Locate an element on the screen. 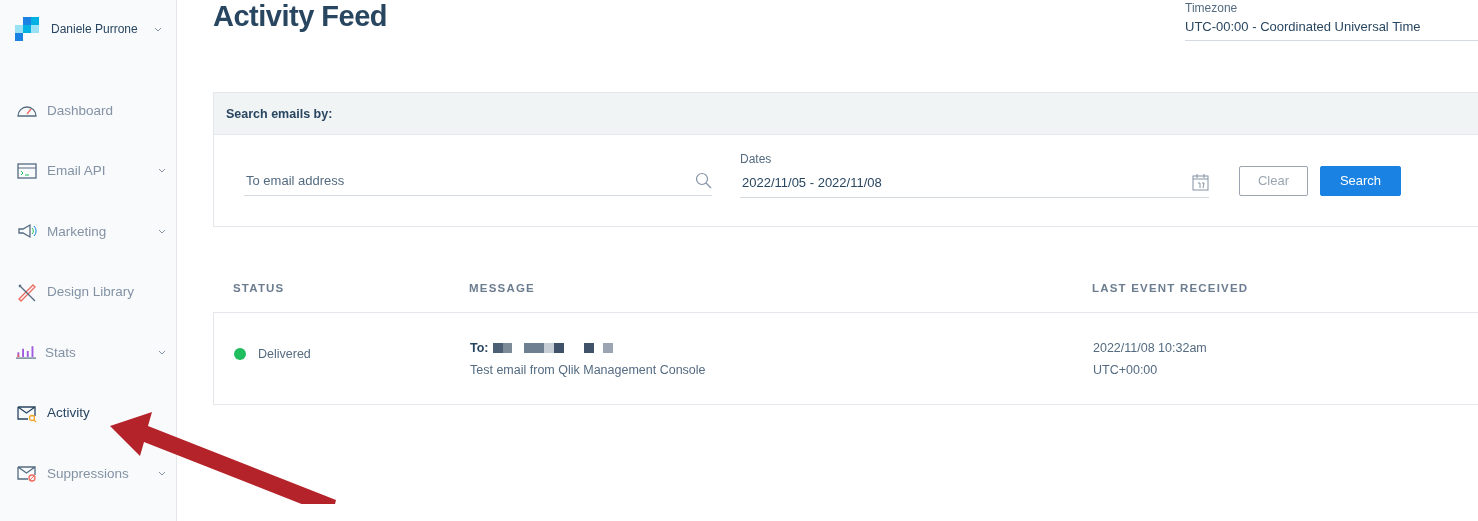  nav-item: Email API is located at coordinates (98, 171).